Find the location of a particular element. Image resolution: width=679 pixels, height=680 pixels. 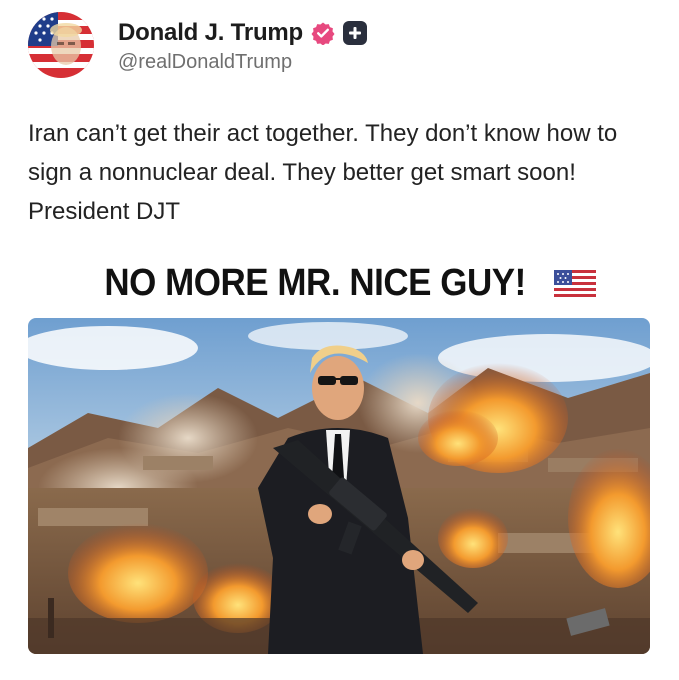

name-row: Donald J. Trump is located at coordinates (243, 33).